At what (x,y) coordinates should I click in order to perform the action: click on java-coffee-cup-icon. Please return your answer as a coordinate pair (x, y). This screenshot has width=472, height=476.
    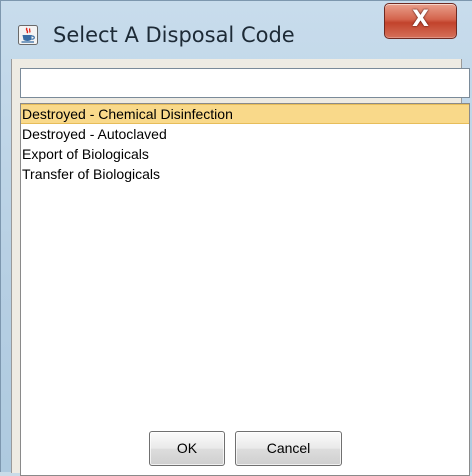
    Looking at the image, I should click on (28, 35).